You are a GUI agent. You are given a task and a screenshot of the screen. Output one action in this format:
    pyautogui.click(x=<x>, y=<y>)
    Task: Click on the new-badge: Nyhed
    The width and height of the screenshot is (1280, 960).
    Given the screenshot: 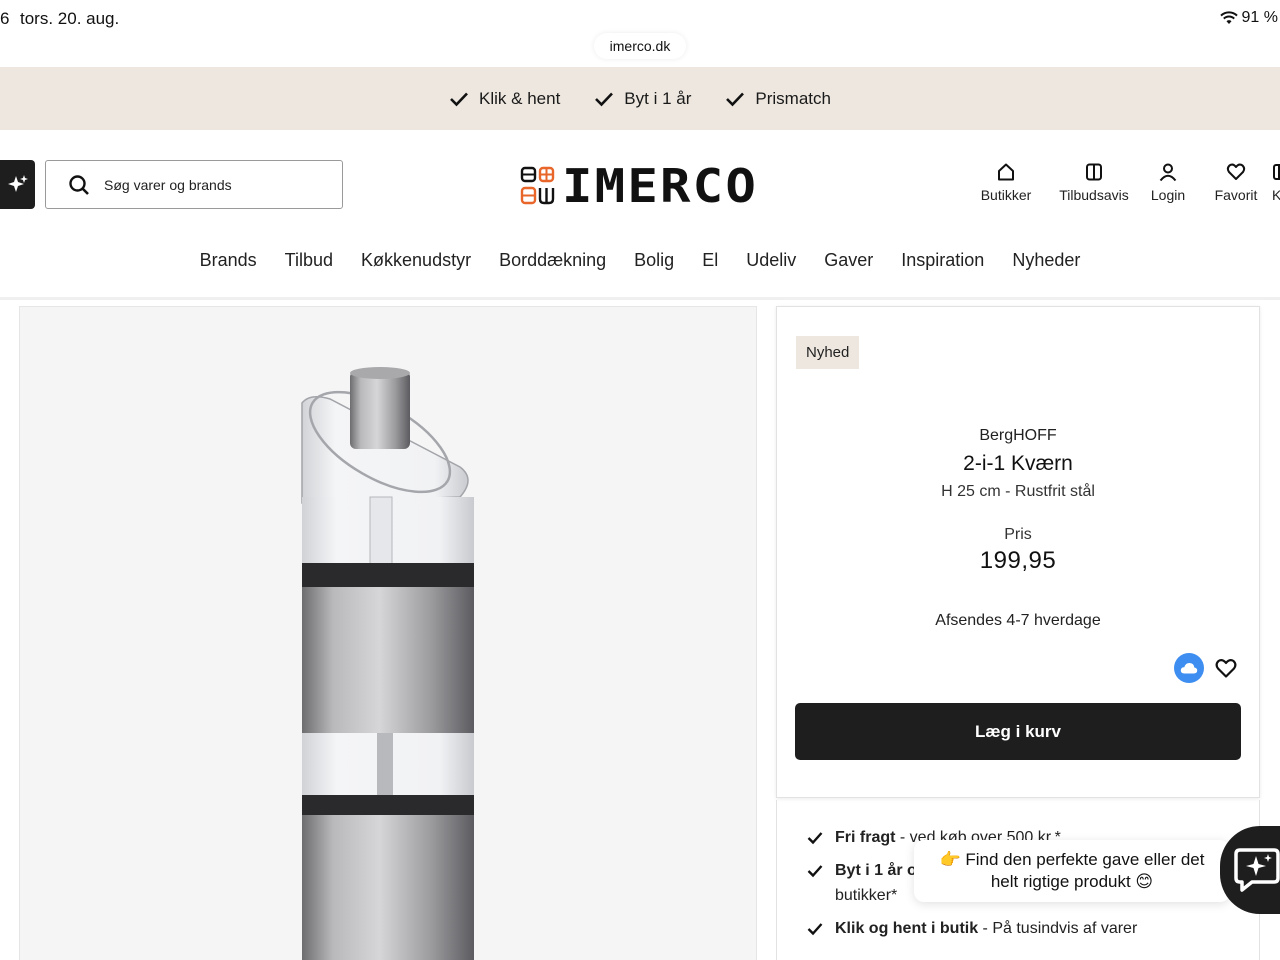 What is the action you would take?
    pyautogui.click(x=828, y=352)
    